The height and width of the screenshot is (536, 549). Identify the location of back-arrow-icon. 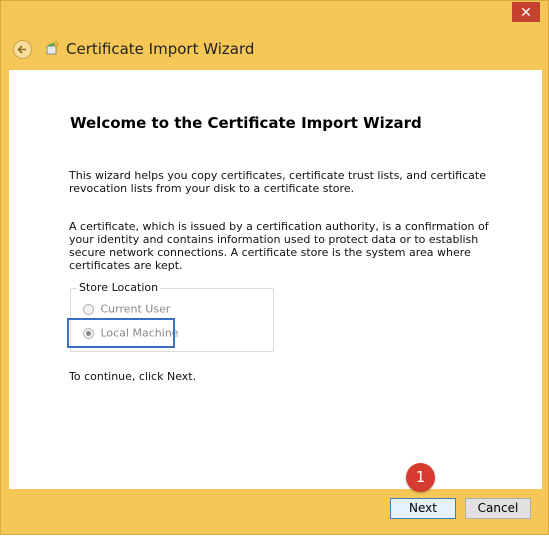
(21, 49).